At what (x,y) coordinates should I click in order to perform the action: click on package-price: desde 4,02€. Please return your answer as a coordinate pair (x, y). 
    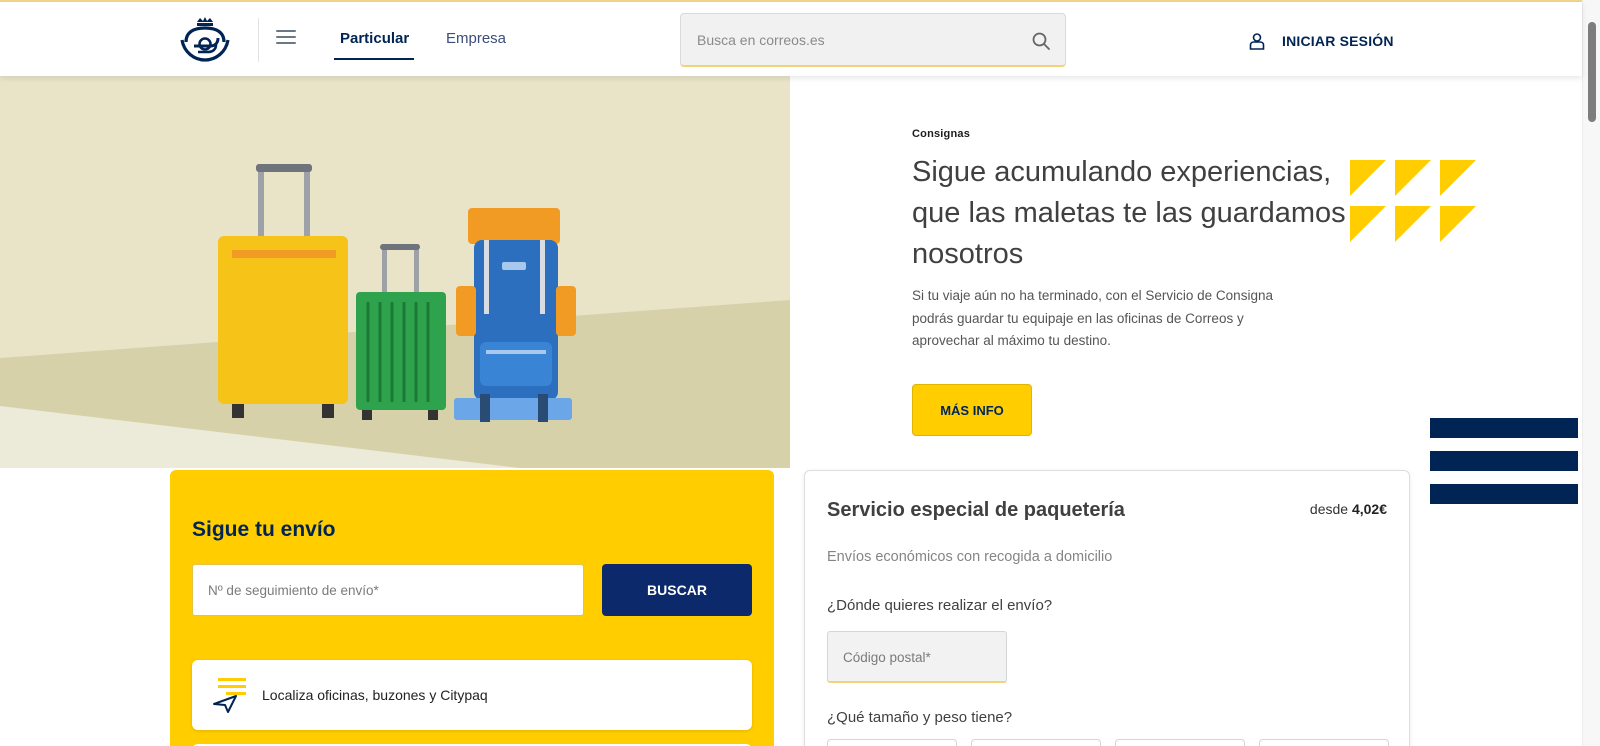
    Looking at the image, I should click on (1348, 509).